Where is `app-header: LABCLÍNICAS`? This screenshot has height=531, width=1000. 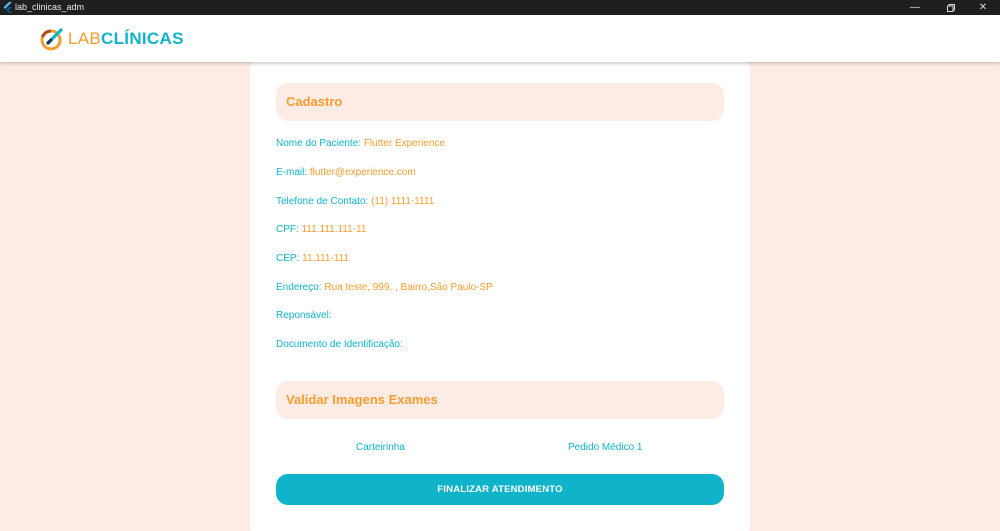
app-header: LABCLÍNICAS is located at coordinates (500, 38).